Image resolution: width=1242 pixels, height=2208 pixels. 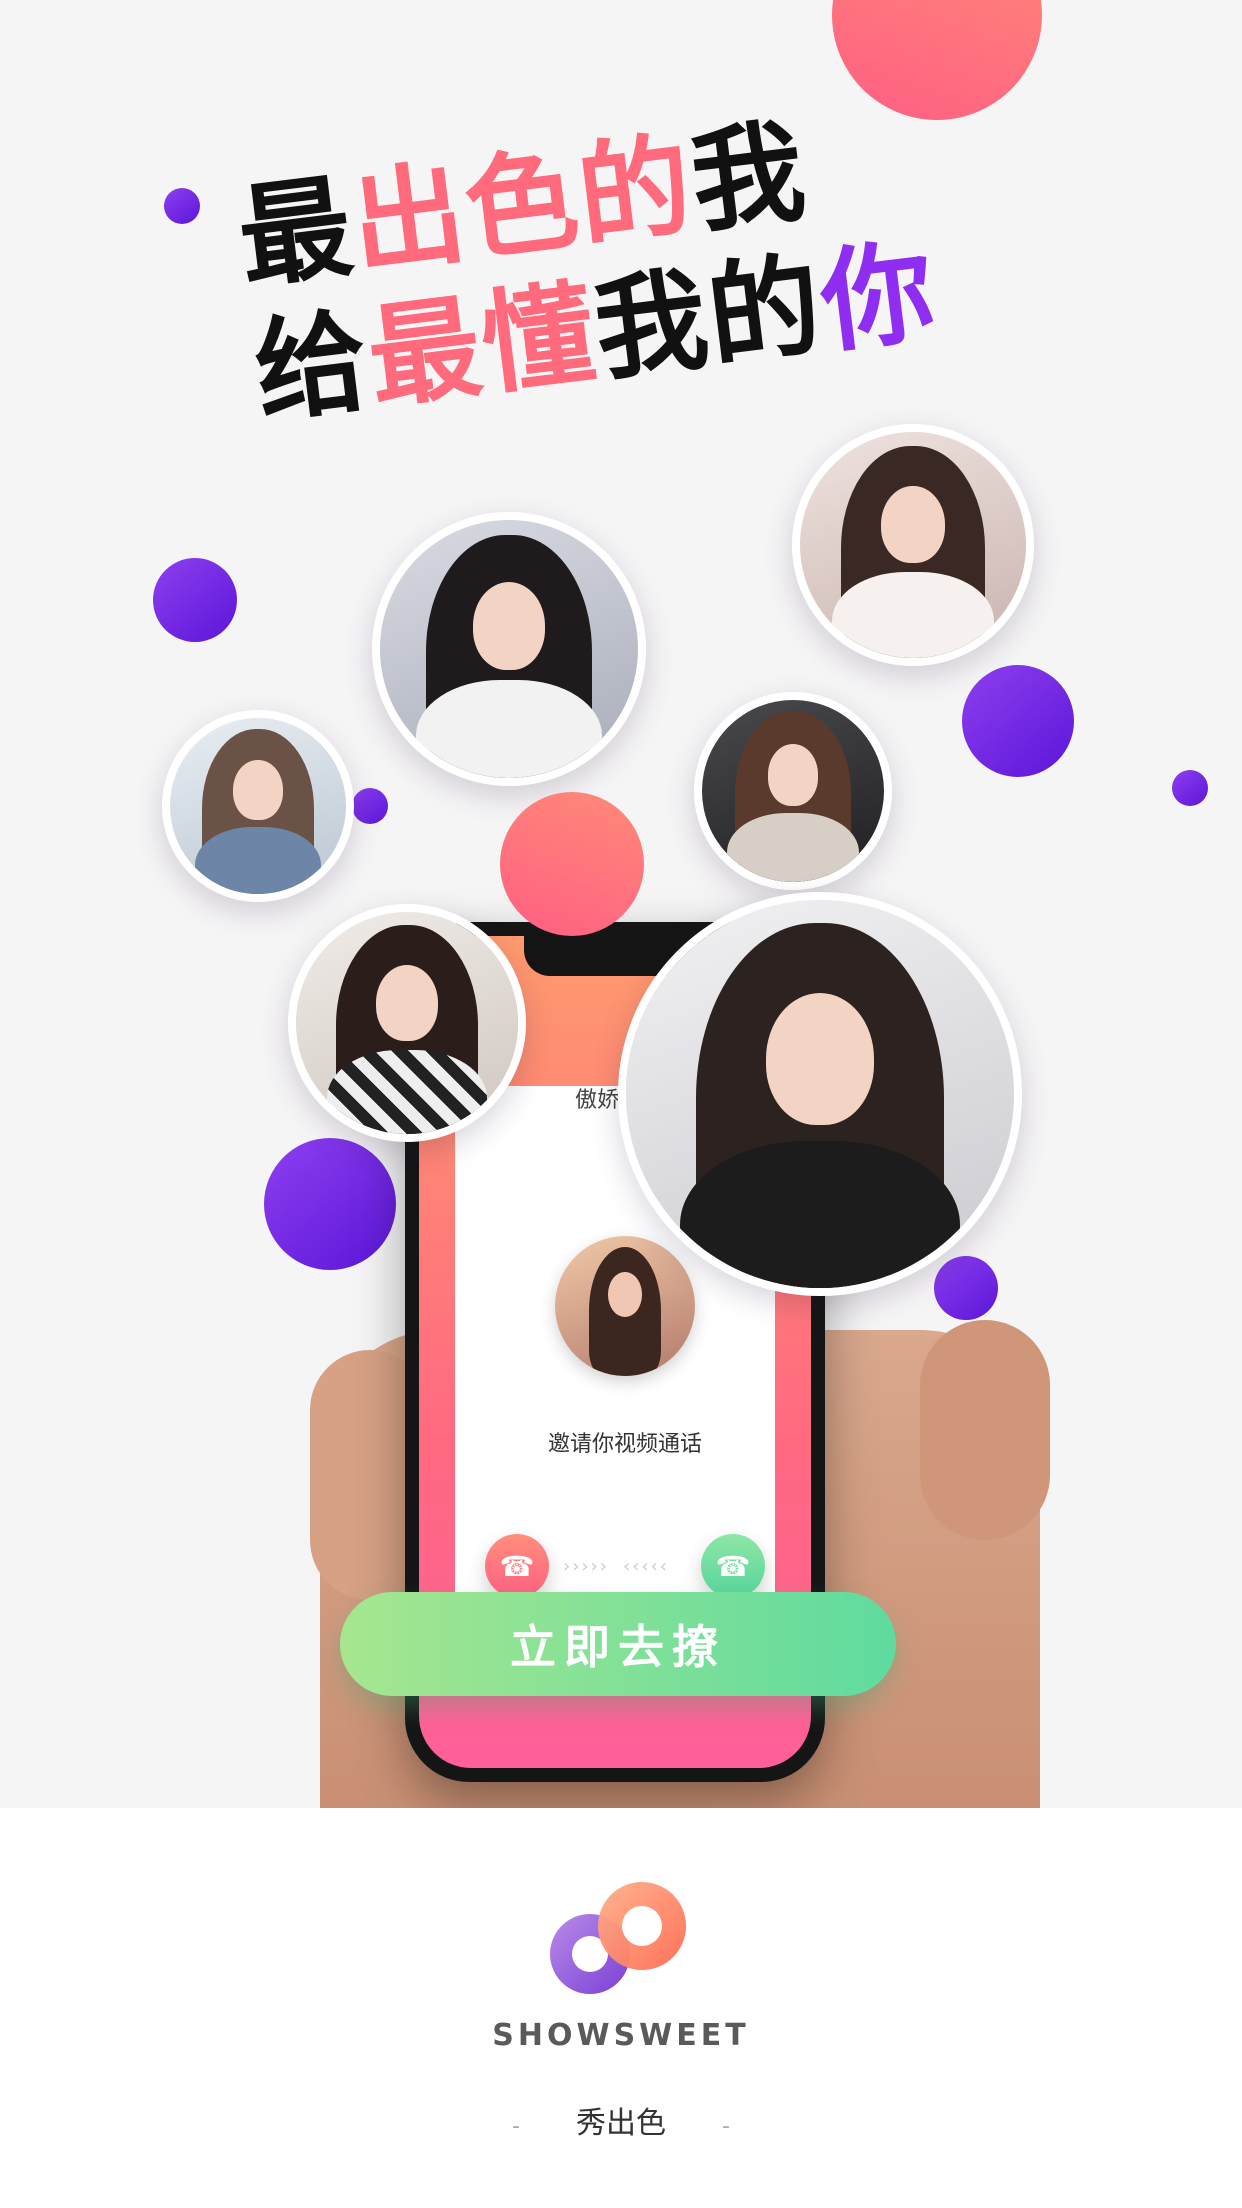 I want to click on decline-call-button: ☎, so click(x=517, y=1566).